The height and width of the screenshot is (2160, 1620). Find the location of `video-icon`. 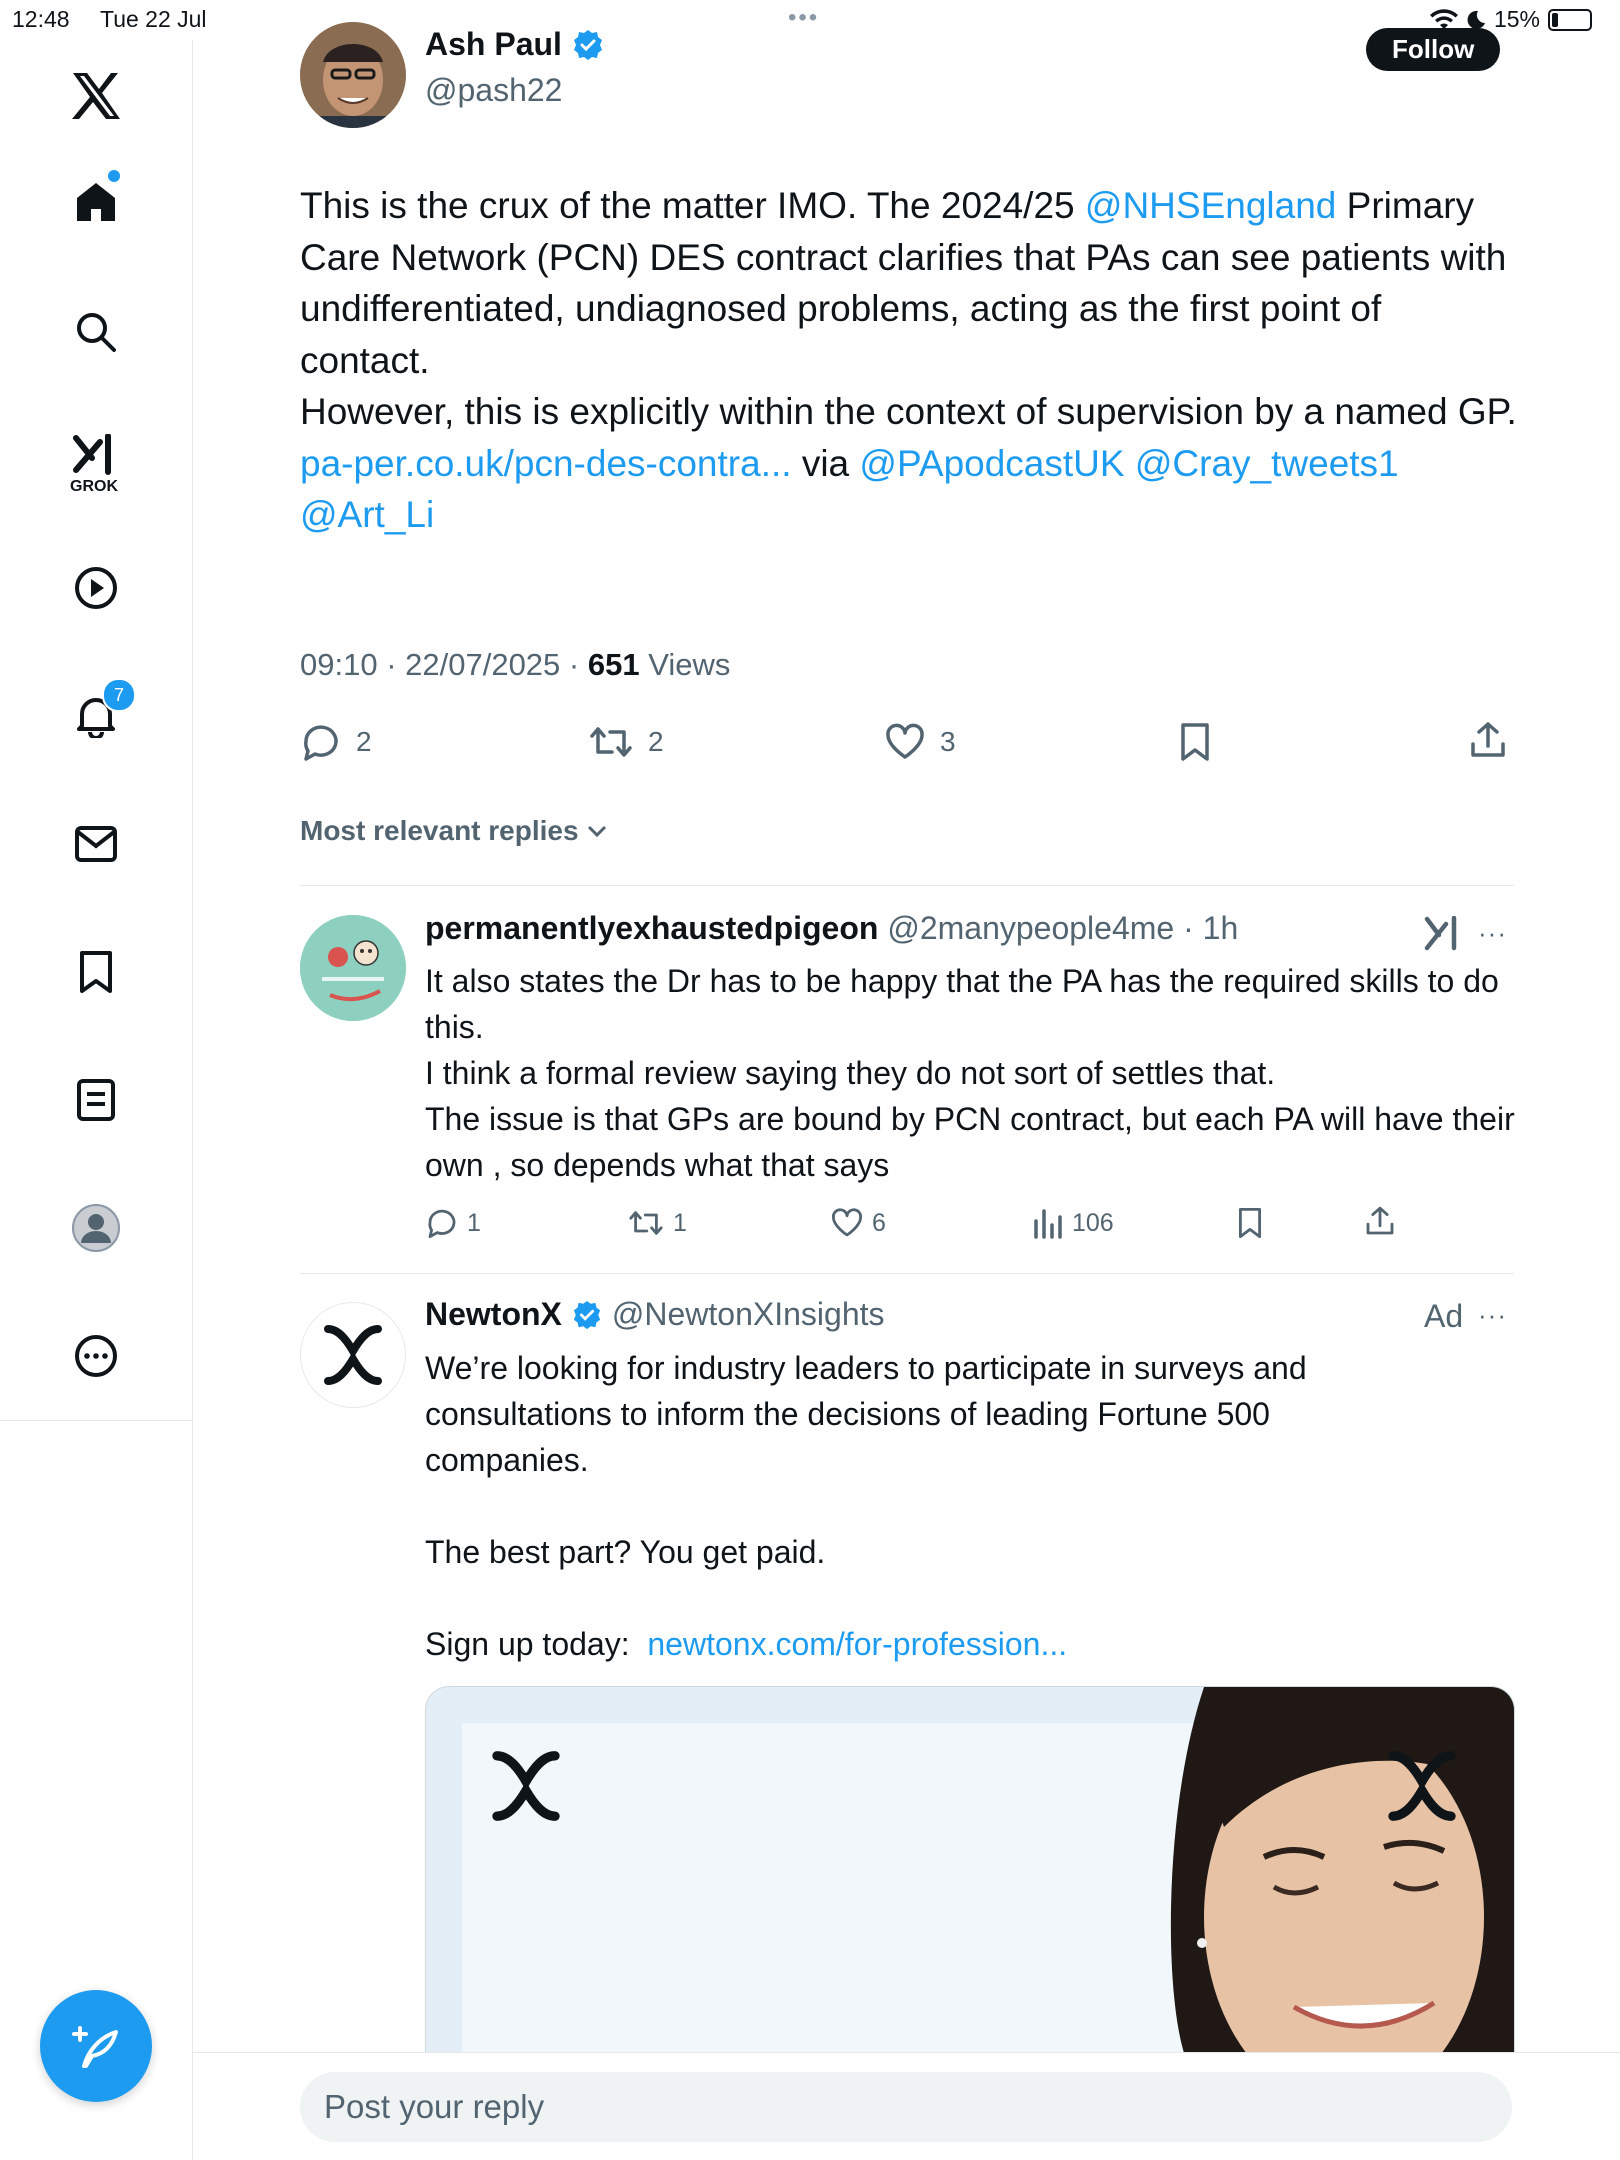

video-icon is located at coordinates (96, 588).